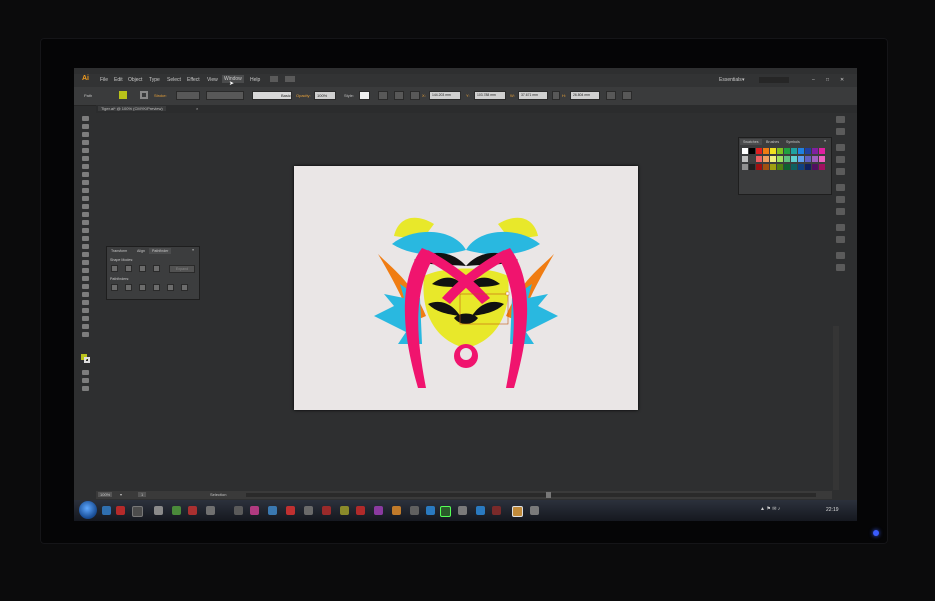  I want to click on hand-tool-icon, so click(85, 326).